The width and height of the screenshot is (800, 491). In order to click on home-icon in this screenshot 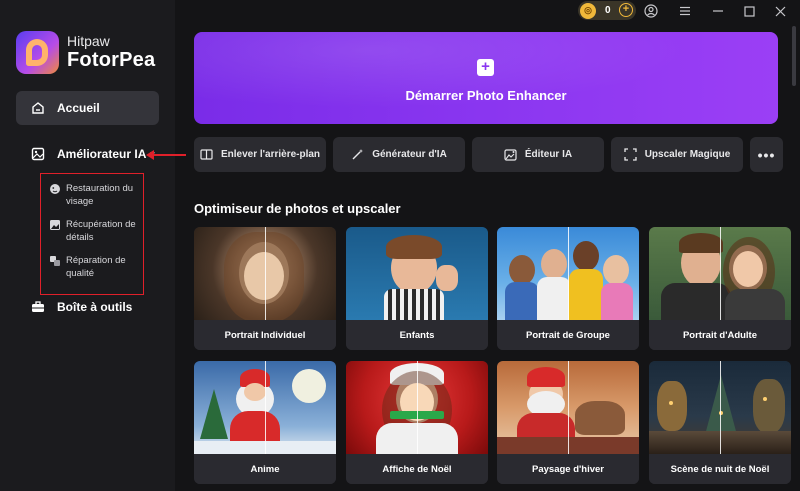, I will do `click(38, 108)`.